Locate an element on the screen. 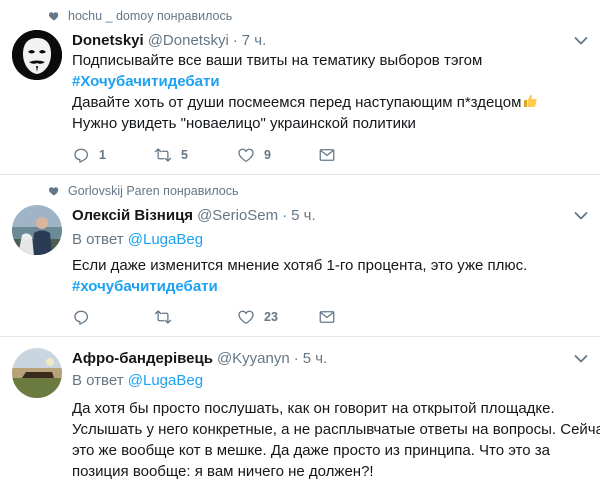 This screenshot has width=600, height=492. social-context-text: Gorlovskij Paren понравилось is located at coordinates (153, 191).